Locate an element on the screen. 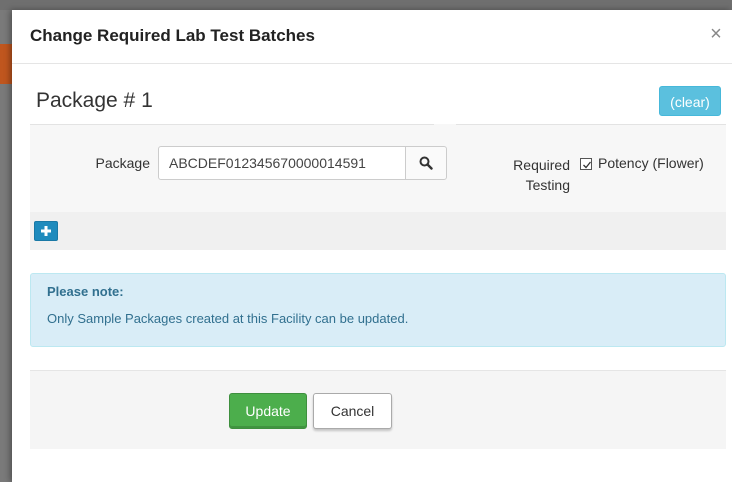  plus-icon is located at coordinates (46, 231).